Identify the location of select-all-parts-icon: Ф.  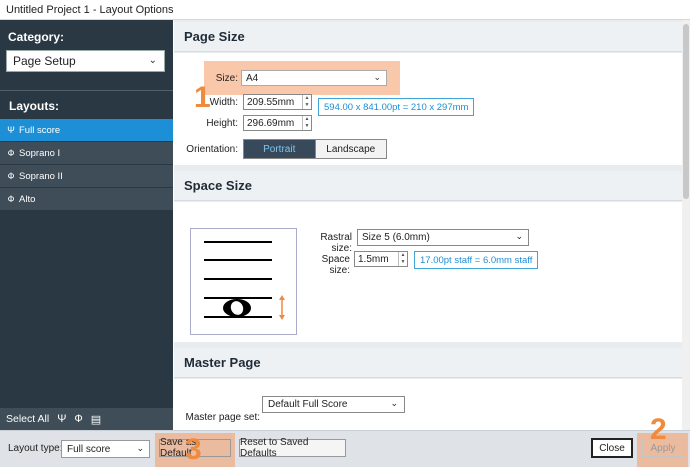
(78, 419).